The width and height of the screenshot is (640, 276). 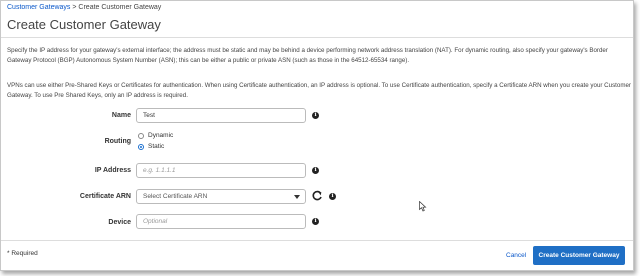 What do you see at coordinates (516, 255) in the screenshot?
I see `cancel-link: Cancel` at bounding box center [516, 255].